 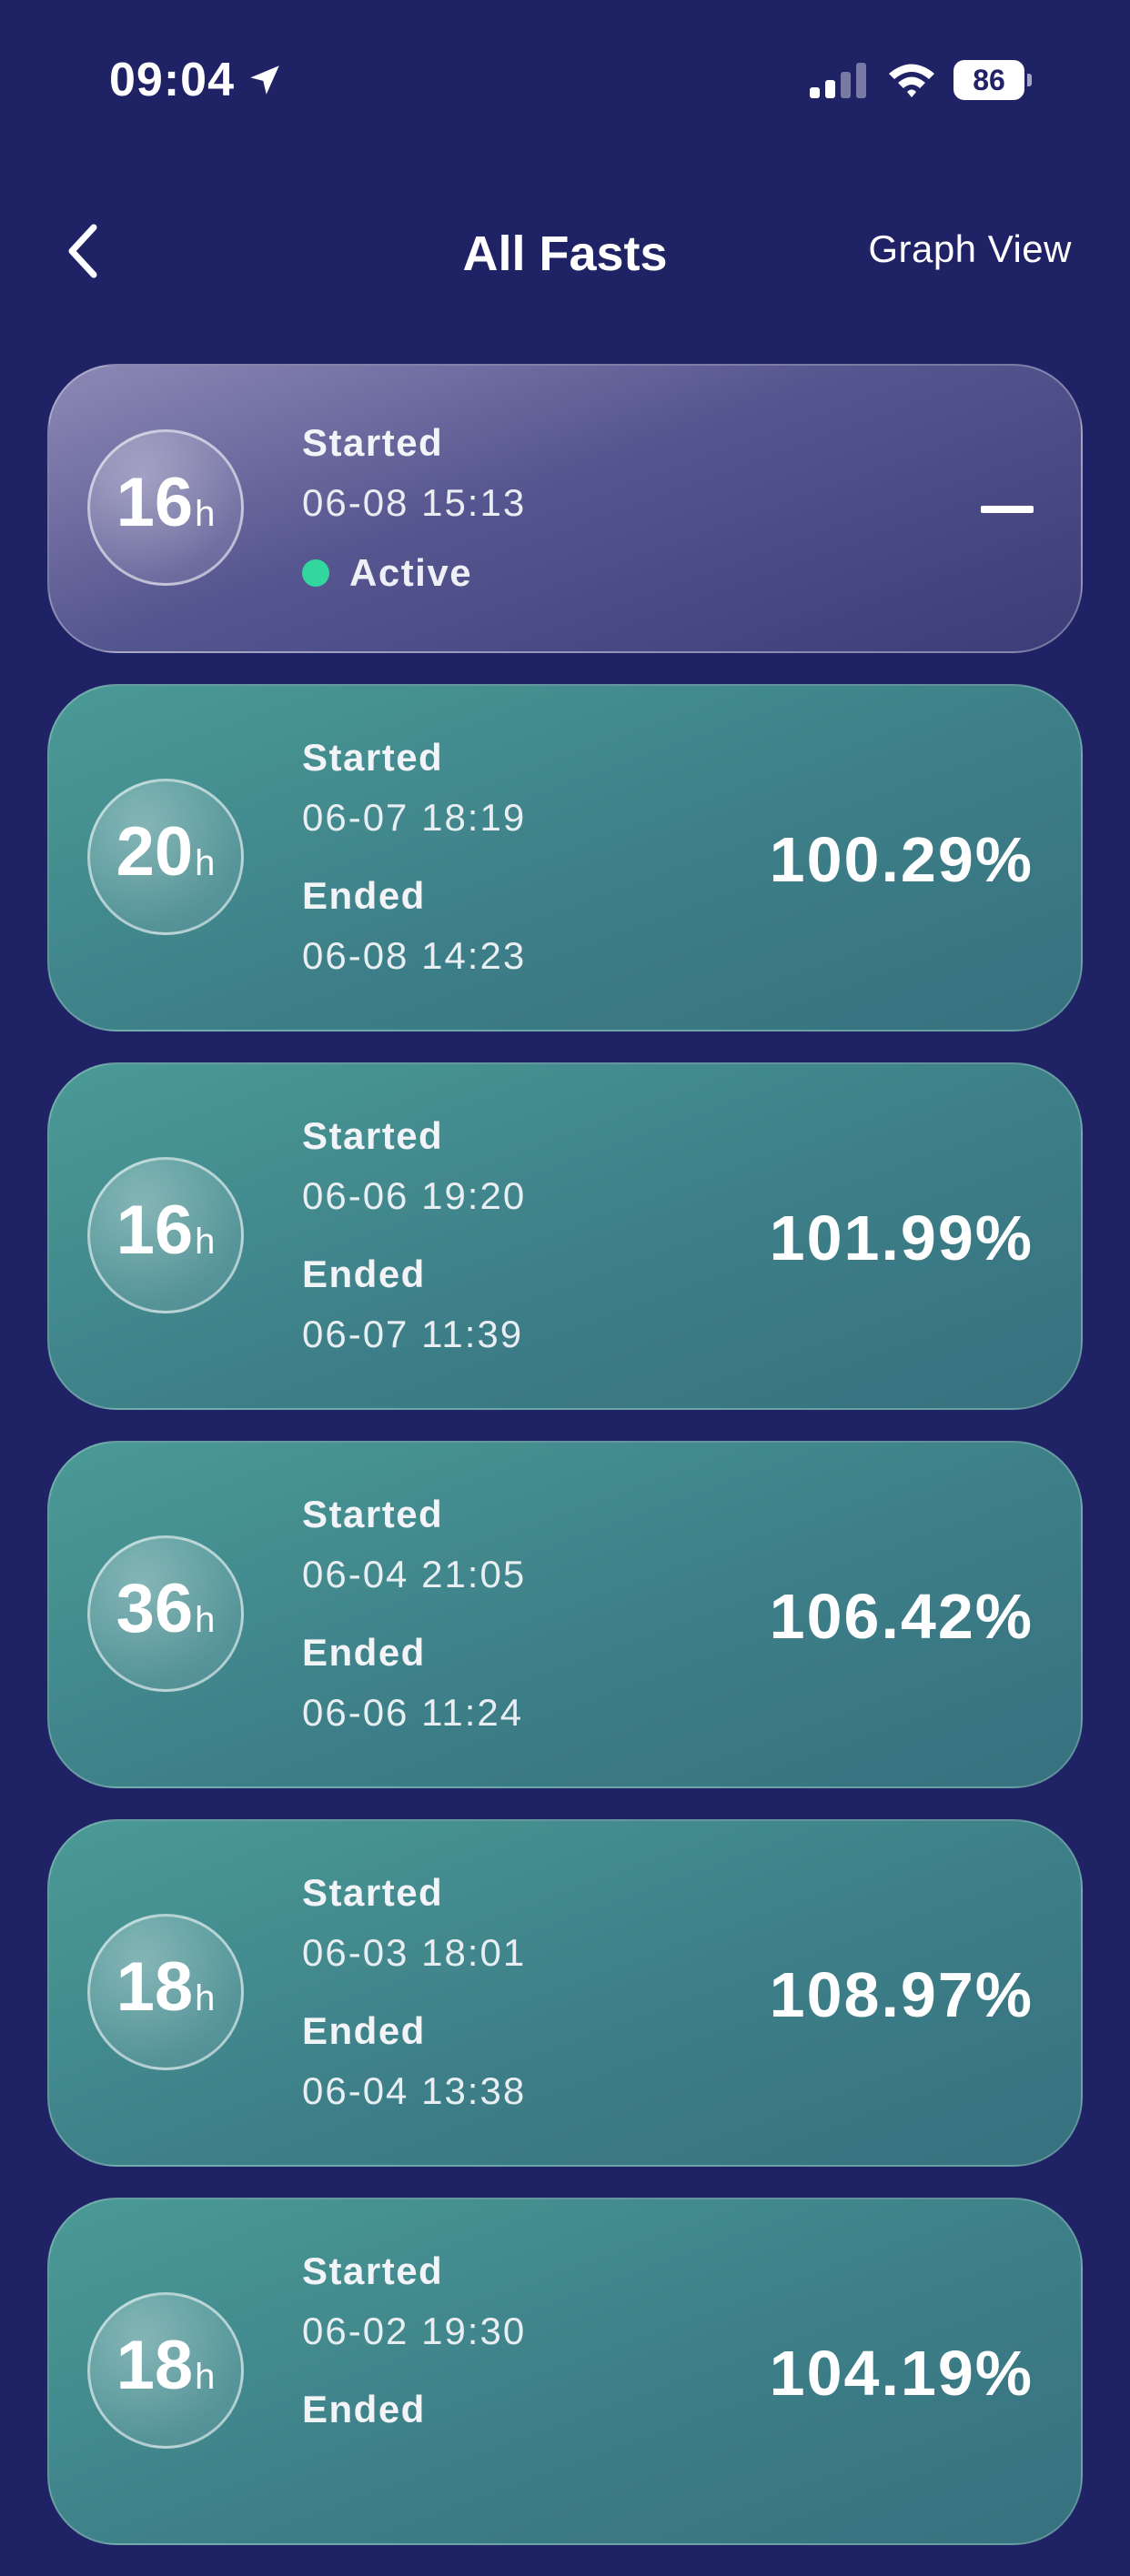 I want to click on active-status-dot, so click(x=316, y=573).